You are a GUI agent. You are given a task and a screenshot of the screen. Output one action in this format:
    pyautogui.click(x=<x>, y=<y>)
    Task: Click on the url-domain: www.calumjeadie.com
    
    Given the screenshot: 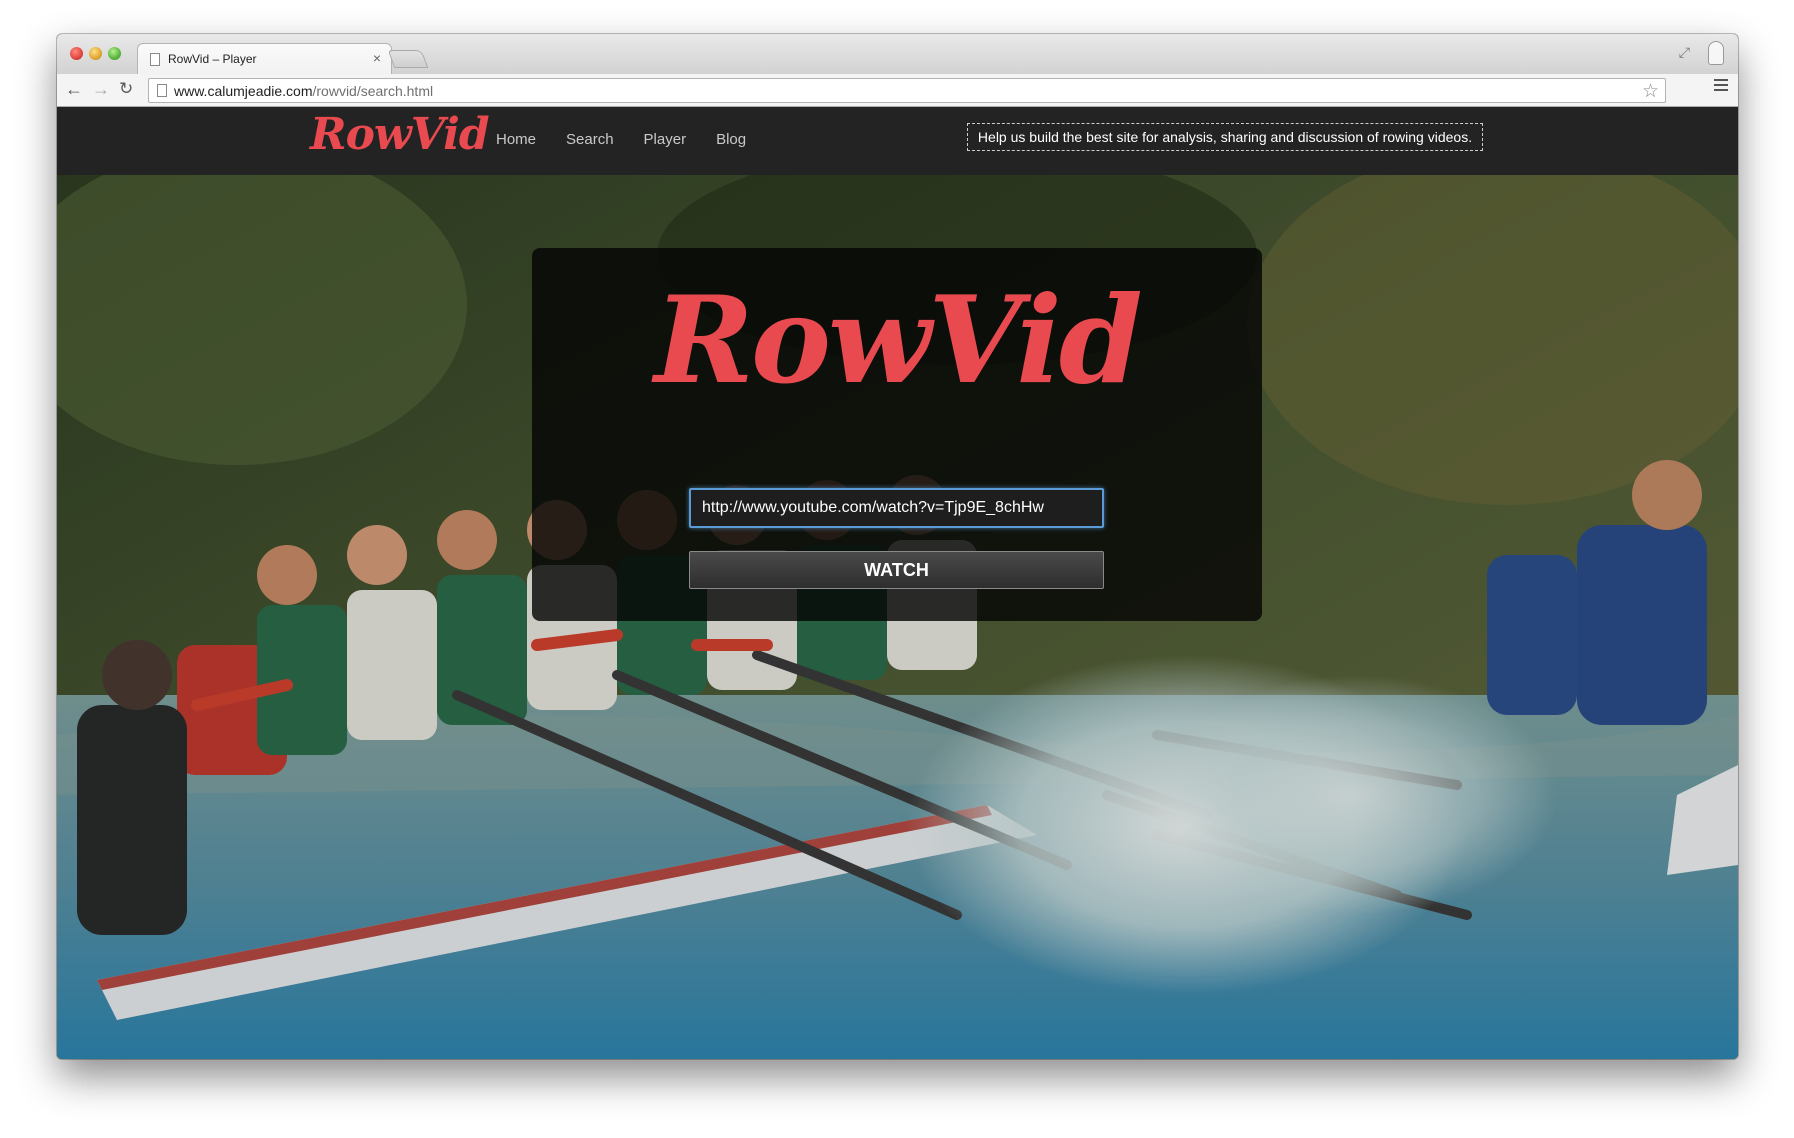 What is the action you would take?
    pyautogui.click(x=243, y=91)
    